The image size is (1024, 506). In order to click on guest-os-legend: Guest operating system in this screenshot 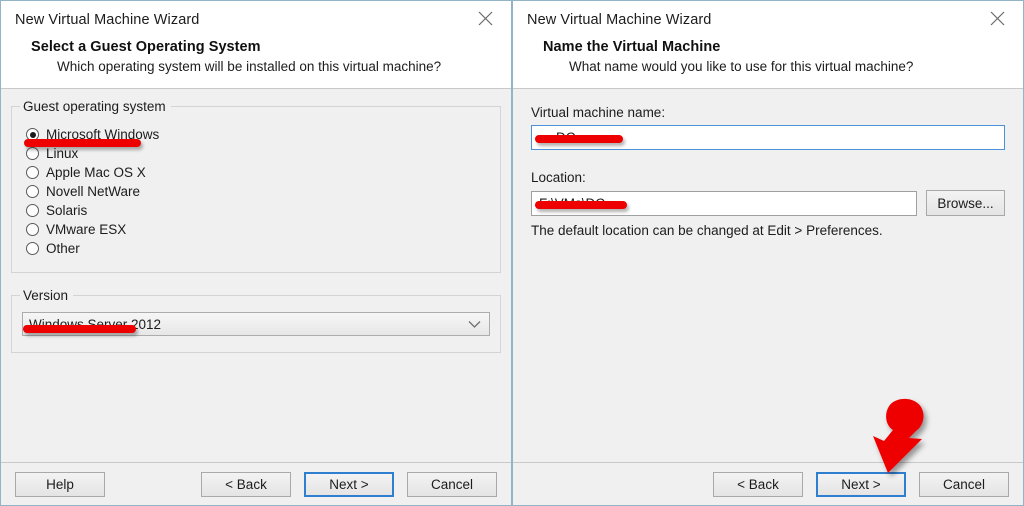, I will do `click(95, 106)`.